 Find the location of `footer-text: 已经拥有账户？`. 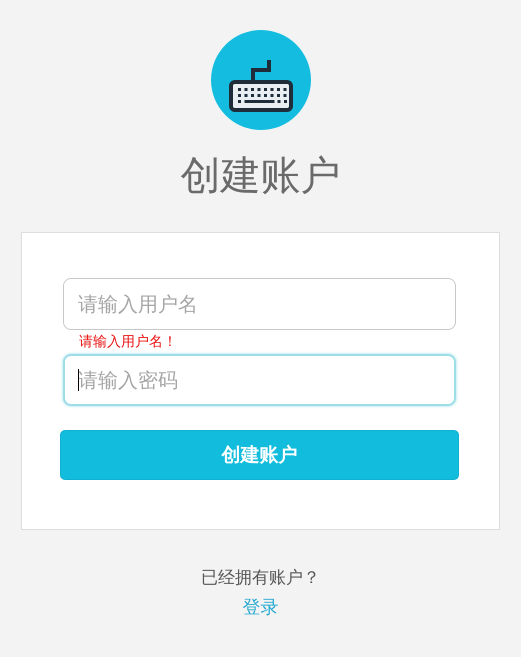

footer-text: 已经拥有账户？ is located at coordinates (260, 578).